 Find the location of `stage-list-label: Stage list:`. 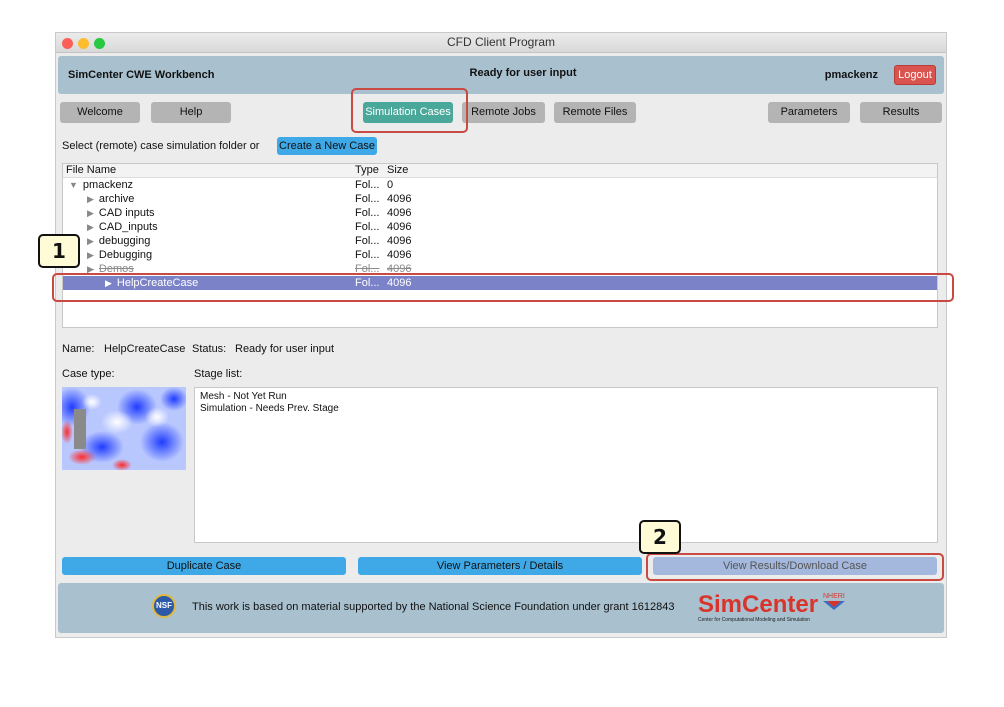

stage-list-label: Stage list: is located at coordinates (218, 374).